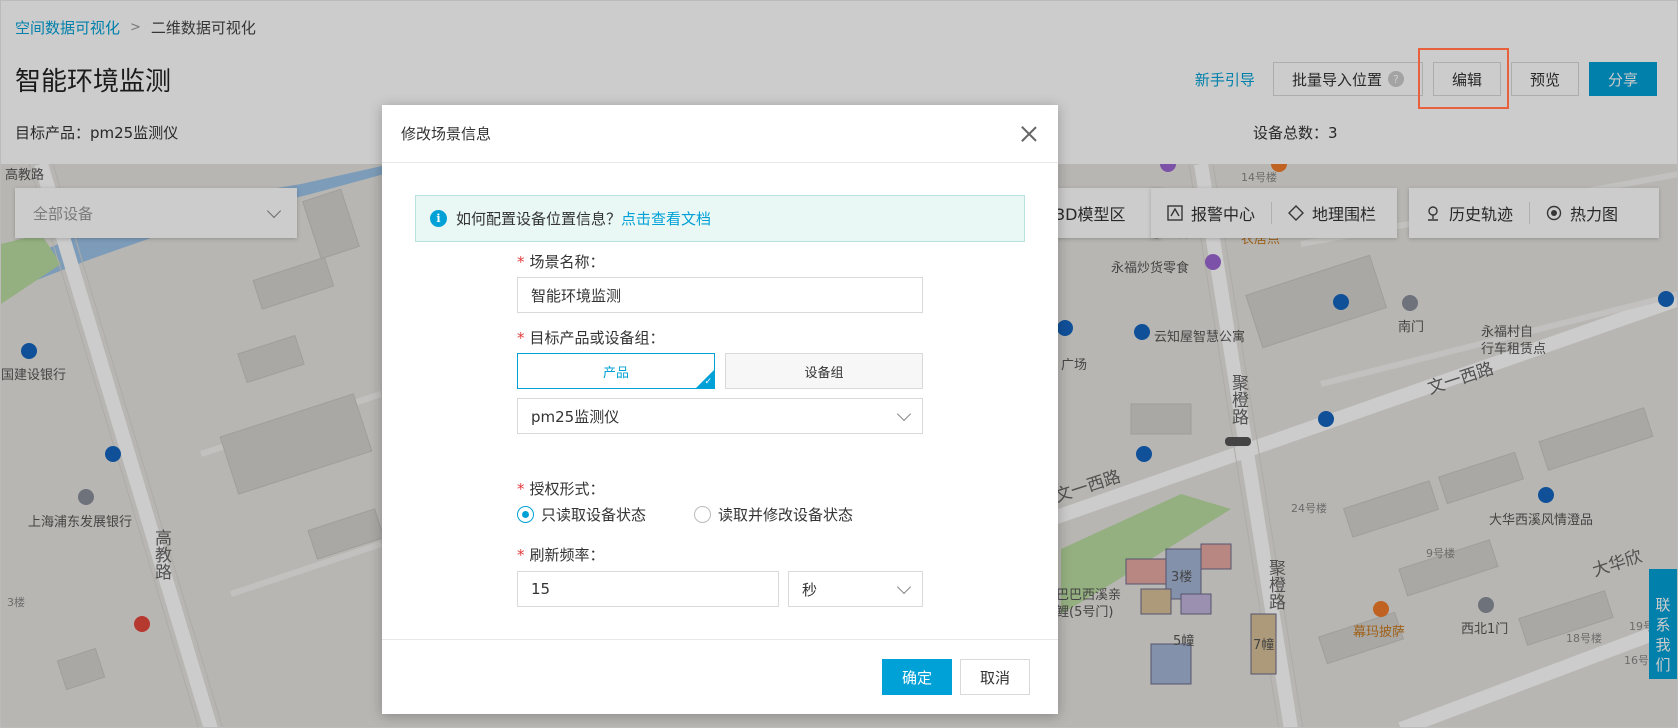  What do you see at coordinates (438, 218) in the screenshot?
I see `info-icon: i` at bounding box center [438, 218].